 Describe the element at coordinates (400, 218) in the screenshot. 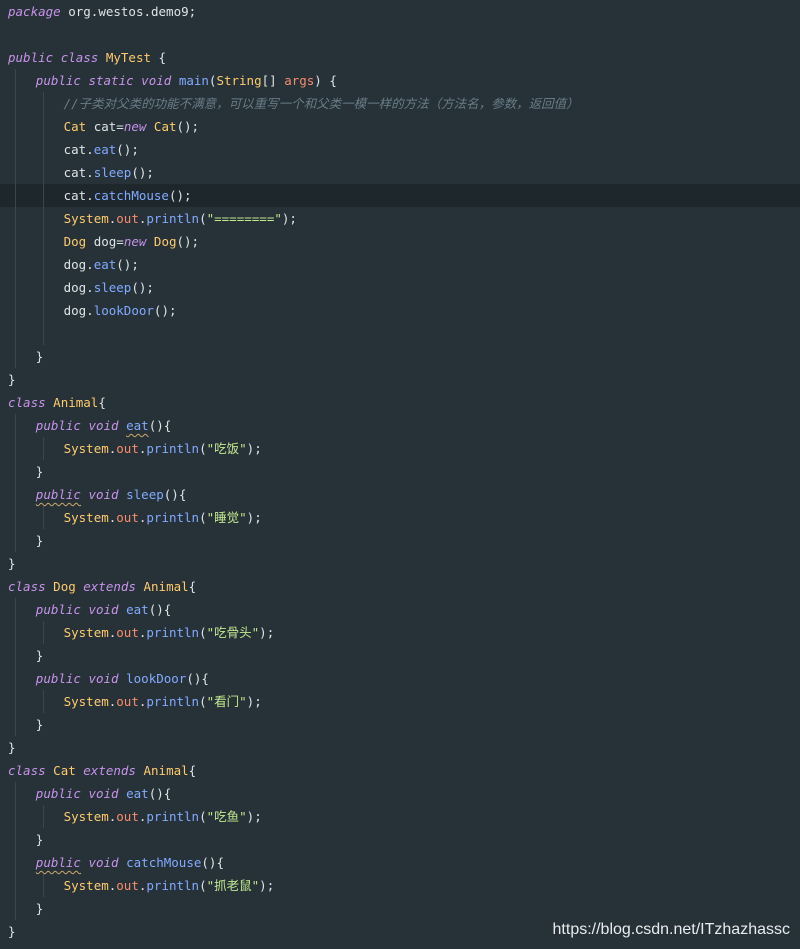

I see `code-line: System.out.println("========");` at that location.